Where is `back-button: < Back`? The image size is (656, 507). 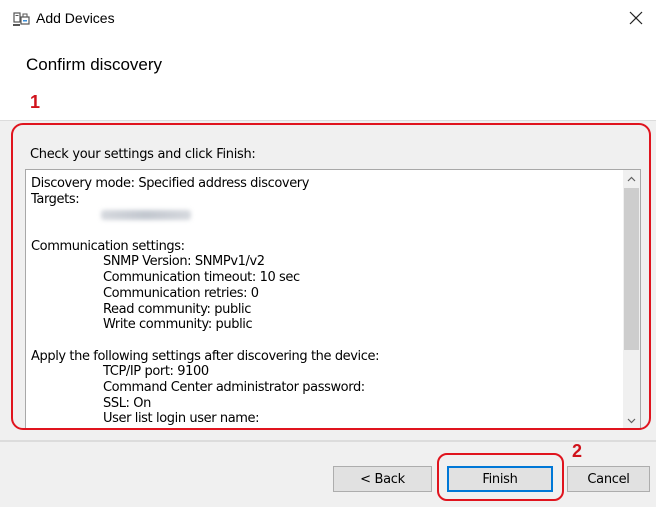 back-button: < Back is located at coordinates (382, 479).